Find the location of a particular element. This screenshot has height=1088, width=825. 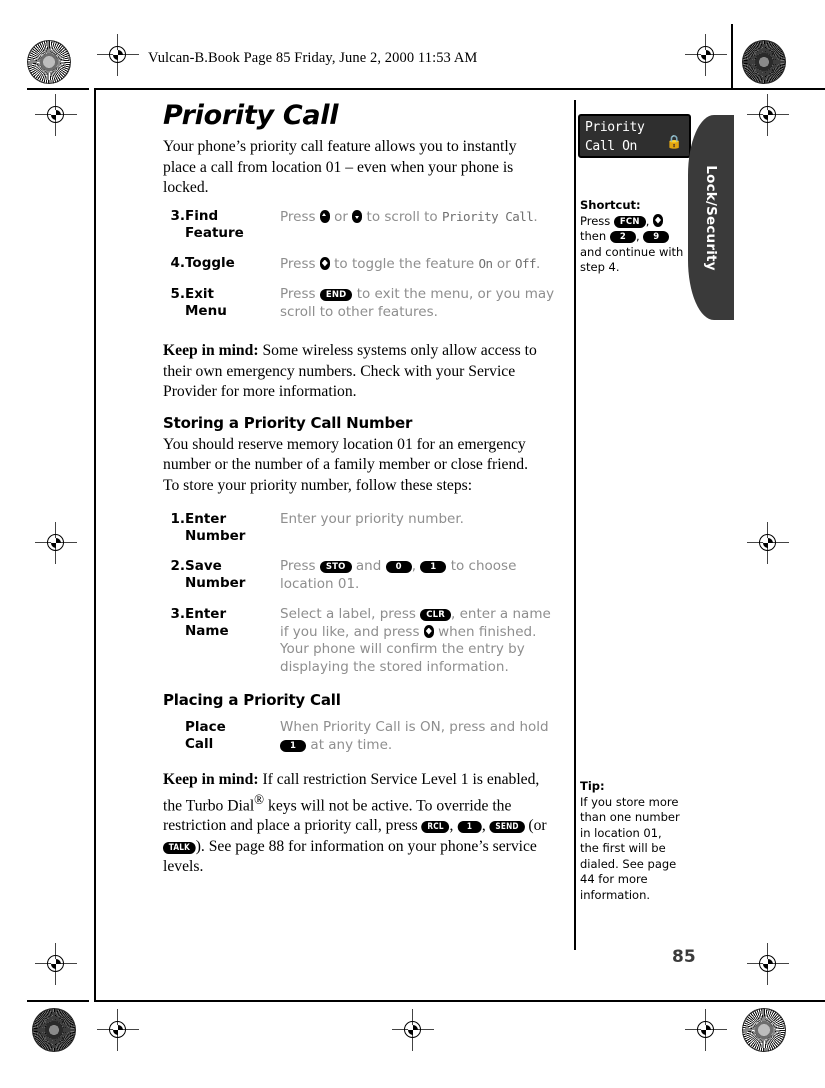

step-text-post: to toggle the feature is located at coordinates (404, 263).